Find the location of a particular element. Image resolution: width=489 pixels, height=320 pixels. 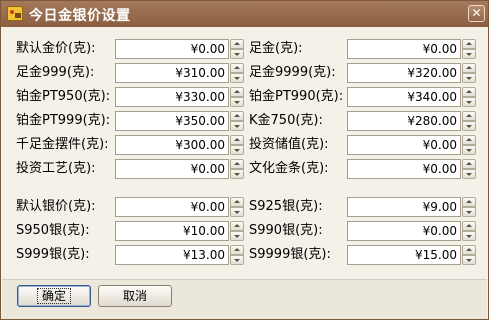

window-title: 今日金银价设置 is located at coordinates (80, 16).